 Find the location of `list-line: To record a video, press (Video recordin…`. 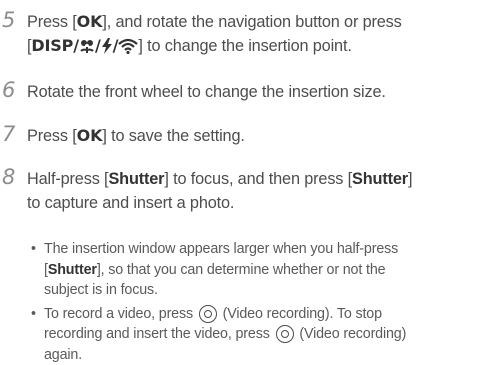

list-line: To record a video, press (Video recordin… is located at coordinates (269, 314).